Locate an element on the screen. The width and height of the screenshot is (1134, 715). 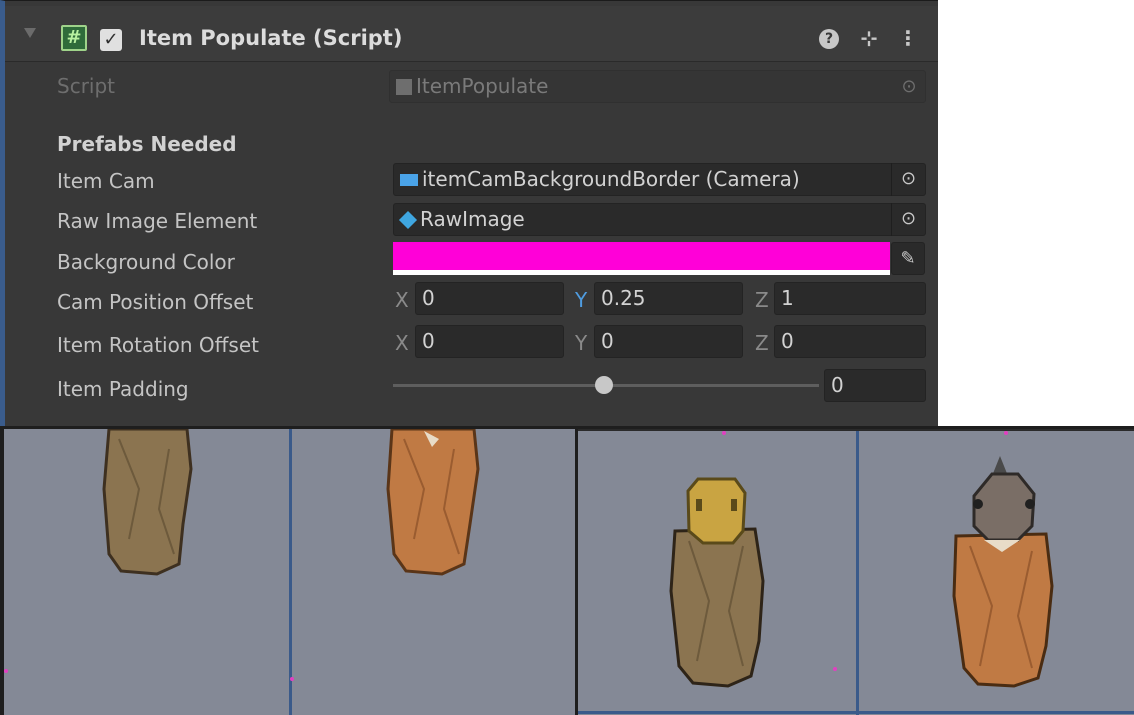
eyedropper-icon: ✎ is located at coordinates (908, 258).